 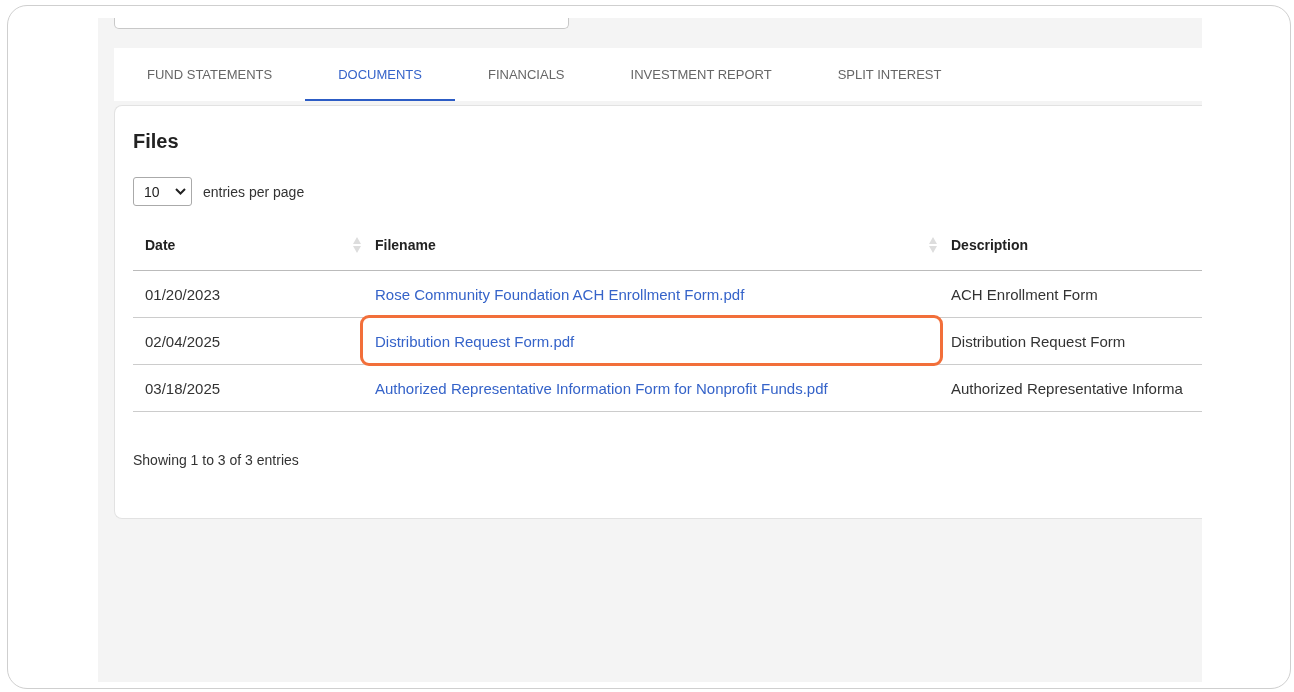 What do you see at coordinates (1075, 245) in the screenshot?
I see `column-header: Description` at bounding box center [1075, 245].